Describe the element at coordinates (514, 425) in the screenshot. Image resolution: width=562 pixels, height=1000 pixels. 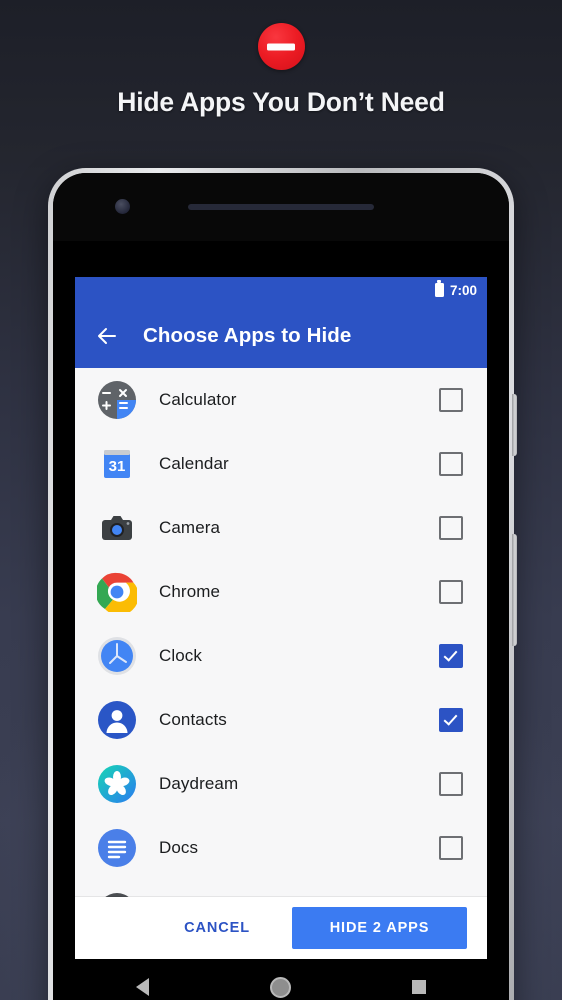
I see `power-button` at that location.